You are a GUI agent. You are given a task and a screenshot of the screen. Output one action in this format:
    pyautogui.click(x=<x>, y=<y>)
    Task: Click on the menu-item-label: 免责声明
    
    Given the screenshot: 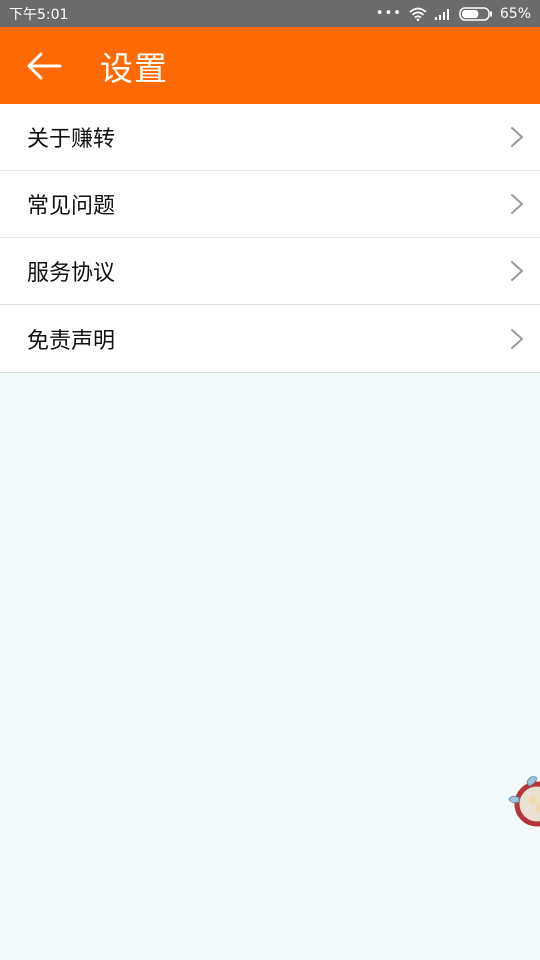 What is the action you would take?
    pyautogui.click(x=71, y=341)
    